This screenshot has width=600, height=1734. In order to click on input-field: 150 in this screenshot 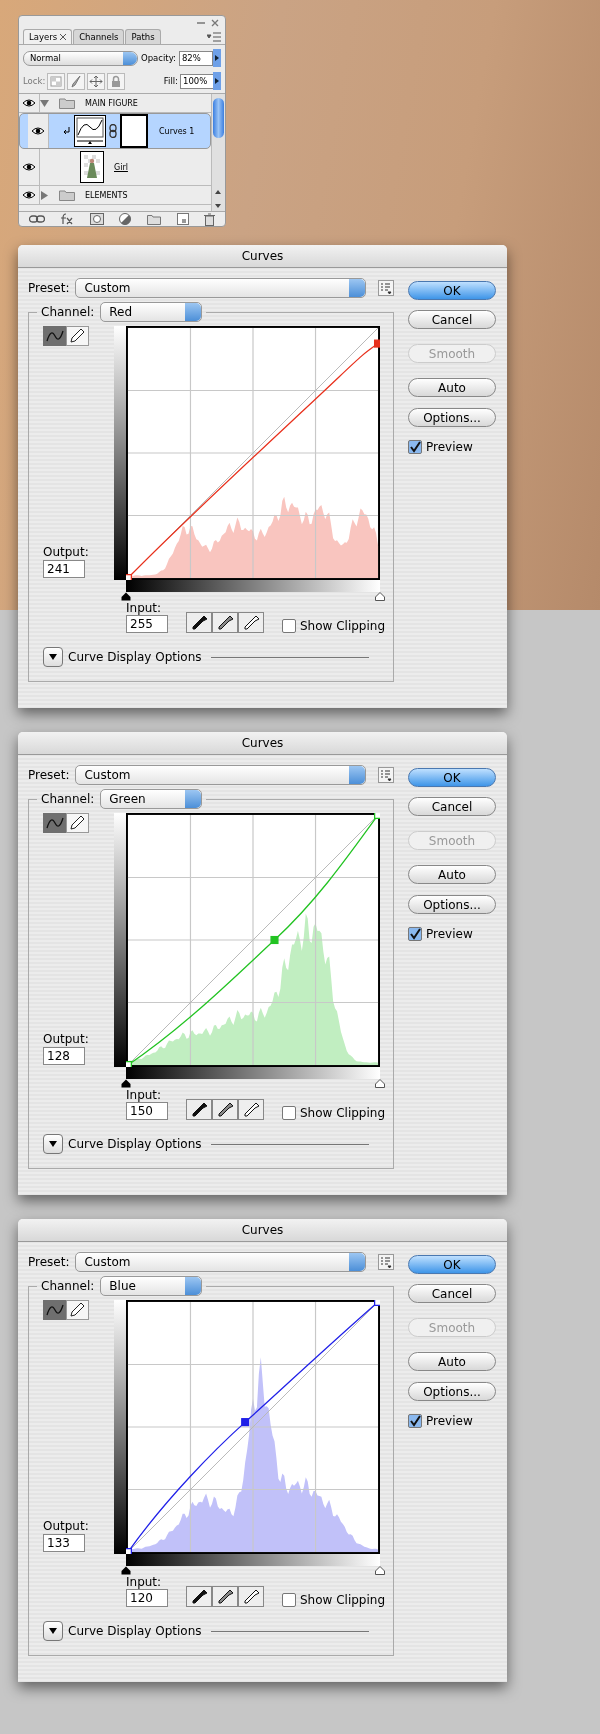, I will do `click(147, 1111)`.